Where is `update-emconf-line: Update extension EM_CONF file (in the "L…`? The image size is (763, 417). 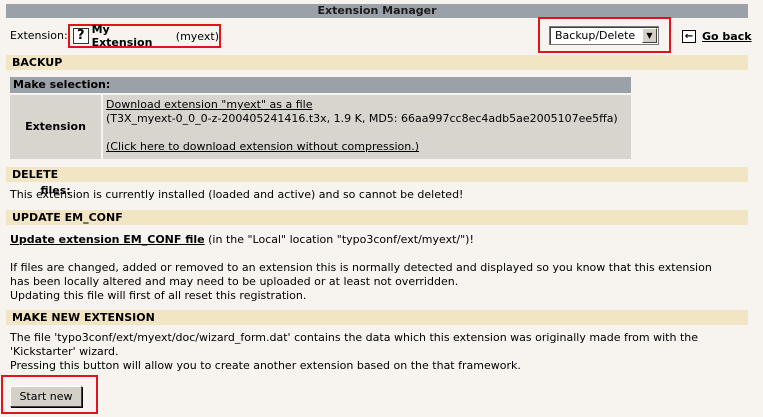 update-emconf-line: Update extension EM_CONF file (in the "L… is located at coordinates (242, 240).